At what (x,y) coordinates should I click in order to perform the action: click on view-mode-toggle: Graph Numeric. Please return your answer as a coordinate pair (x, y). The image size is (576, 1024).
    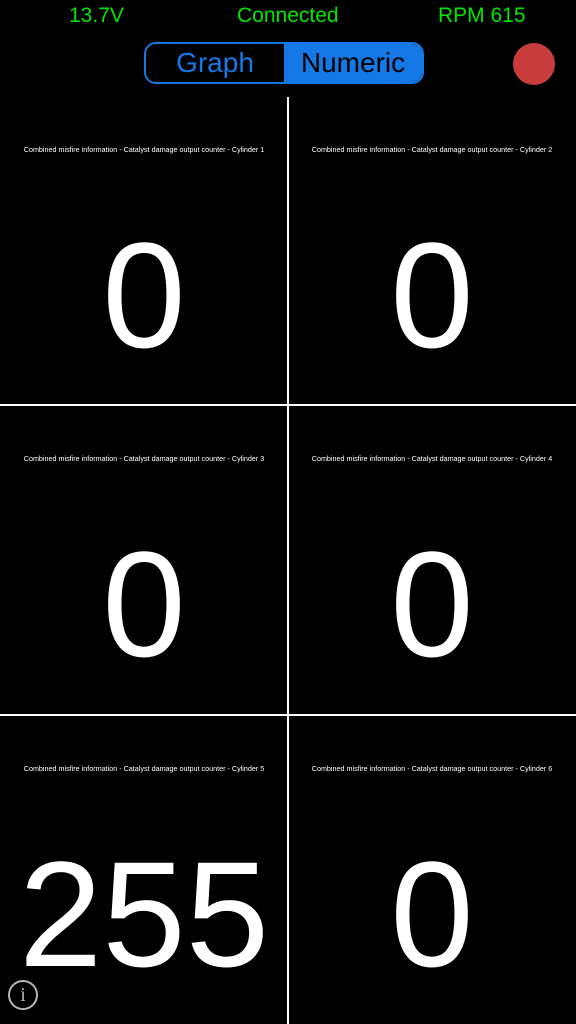
    Looking at the image, I should click on (284, 63).